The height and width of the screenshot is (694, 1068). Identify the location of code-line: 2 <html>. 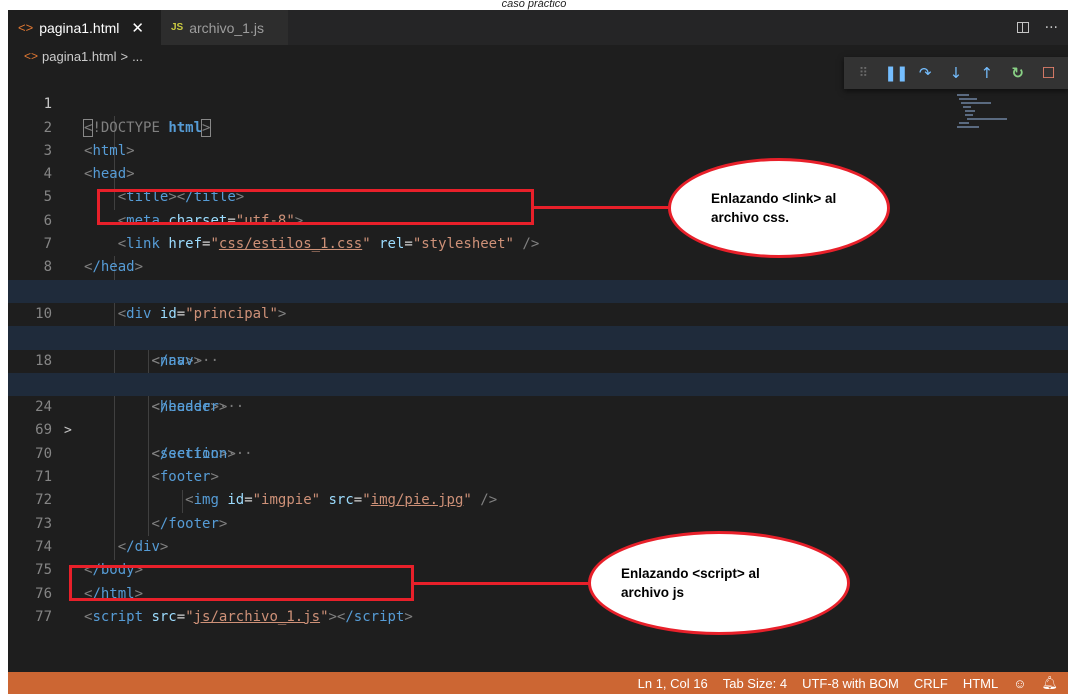
(538, 126).